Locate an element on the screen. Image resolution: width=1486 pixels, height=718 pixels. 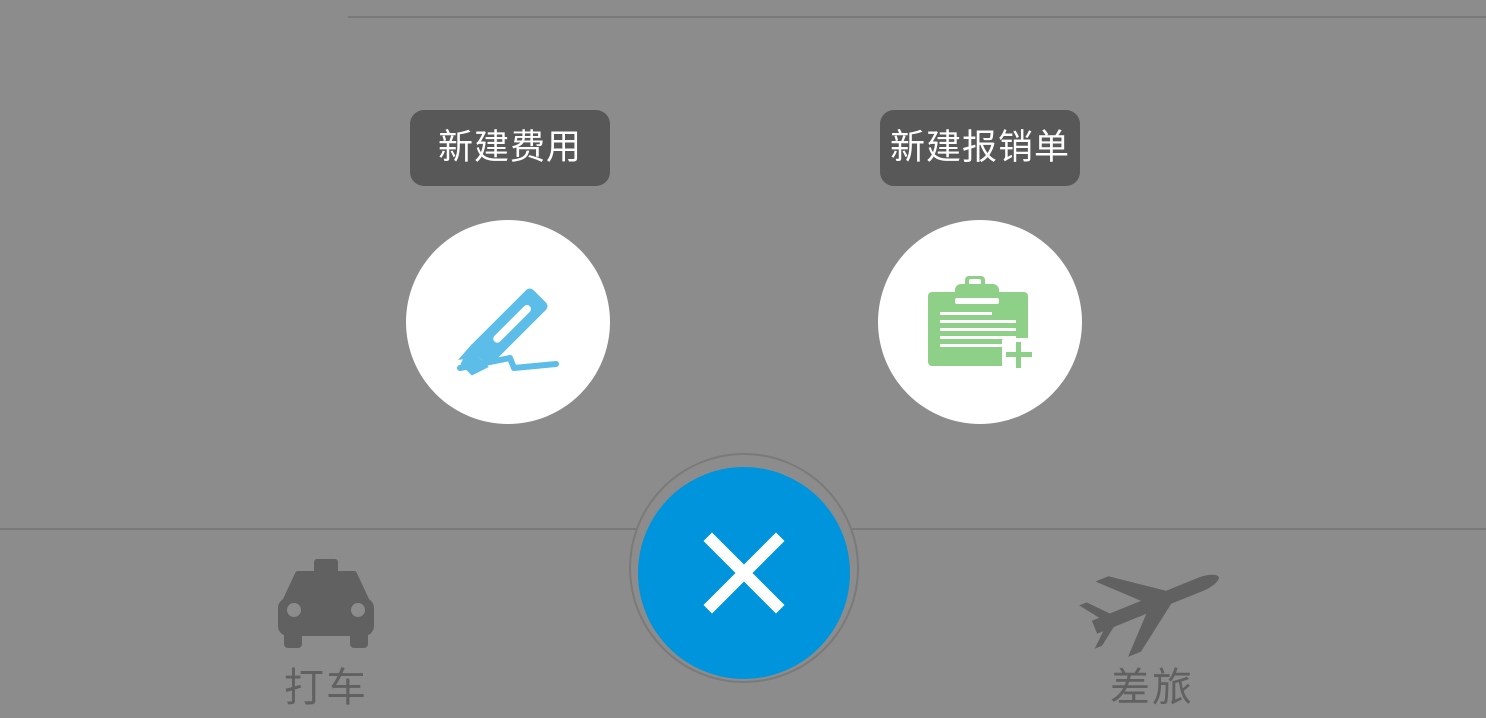
tab-travel: 差旅 is located at coordinates (1152, 633).